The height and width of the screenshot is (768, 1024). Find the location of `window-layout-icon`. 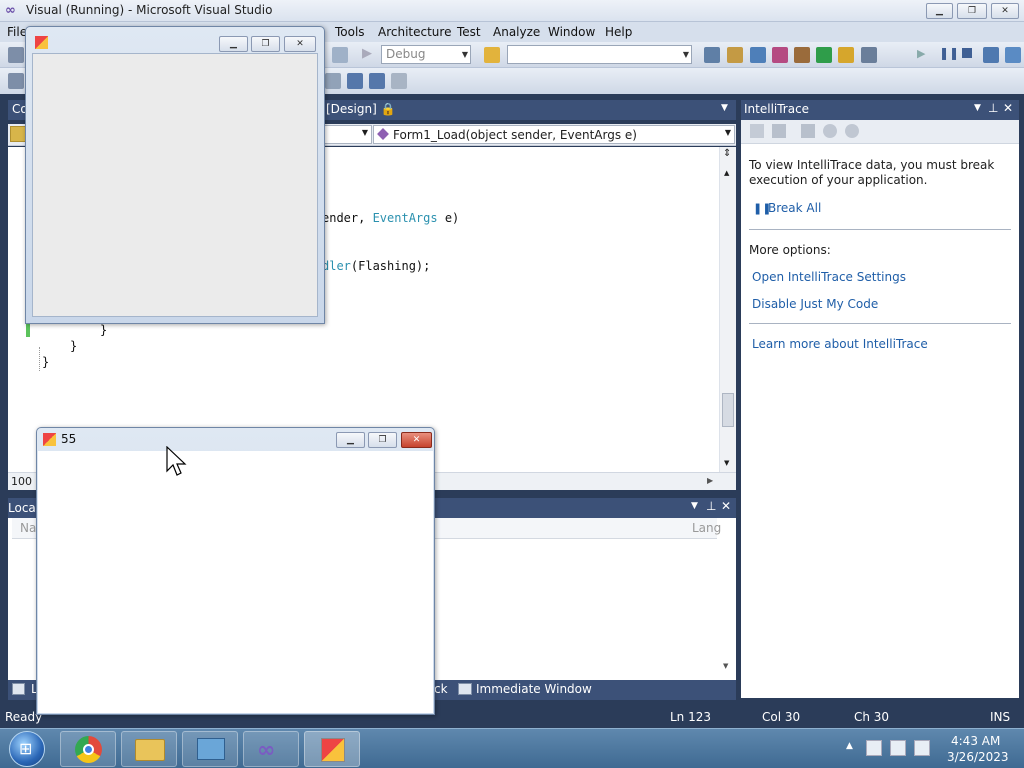

window-layout-icon is located at coordinates (869, 55).